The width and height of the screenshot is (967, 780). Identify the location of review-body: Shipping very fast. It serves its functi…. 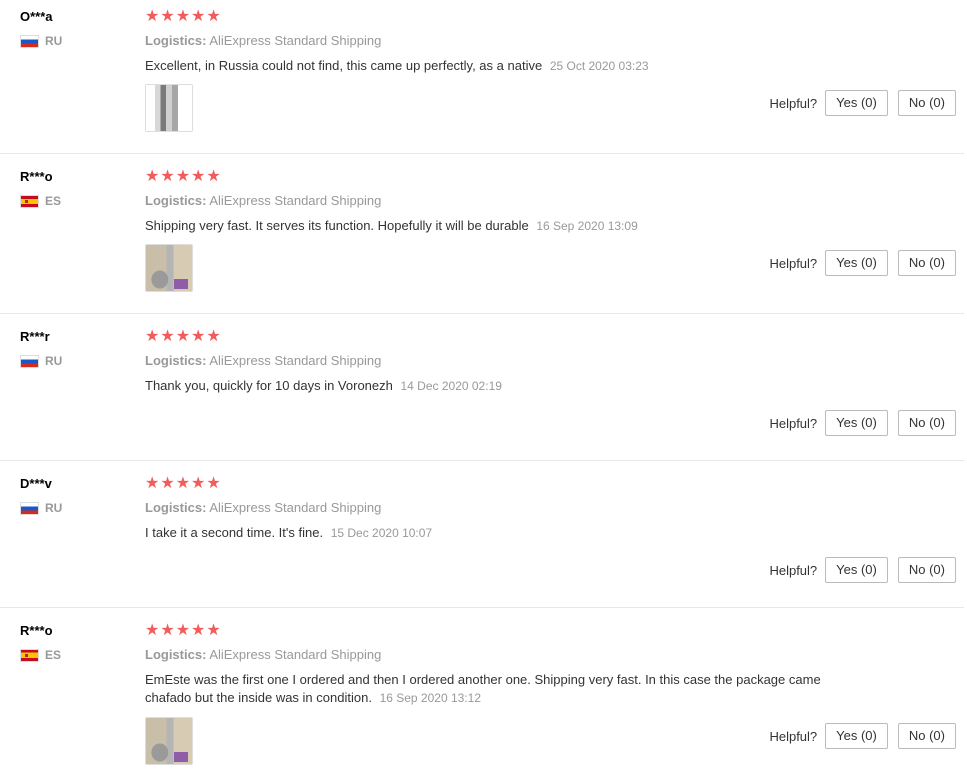
(337, 225).